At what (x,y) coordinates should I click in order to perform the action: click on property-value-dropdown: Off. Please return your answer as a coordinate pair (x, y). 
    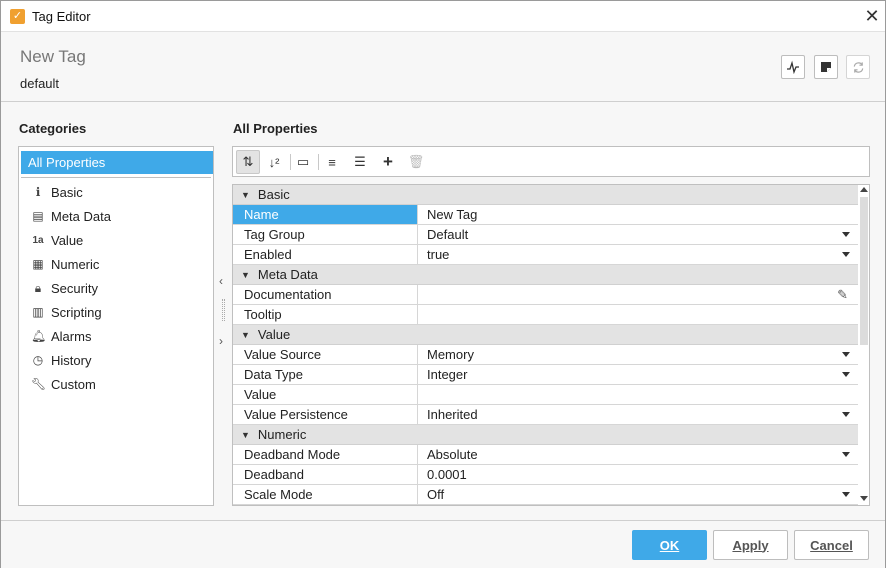
    Looking at the image, I should click on (638, 494).